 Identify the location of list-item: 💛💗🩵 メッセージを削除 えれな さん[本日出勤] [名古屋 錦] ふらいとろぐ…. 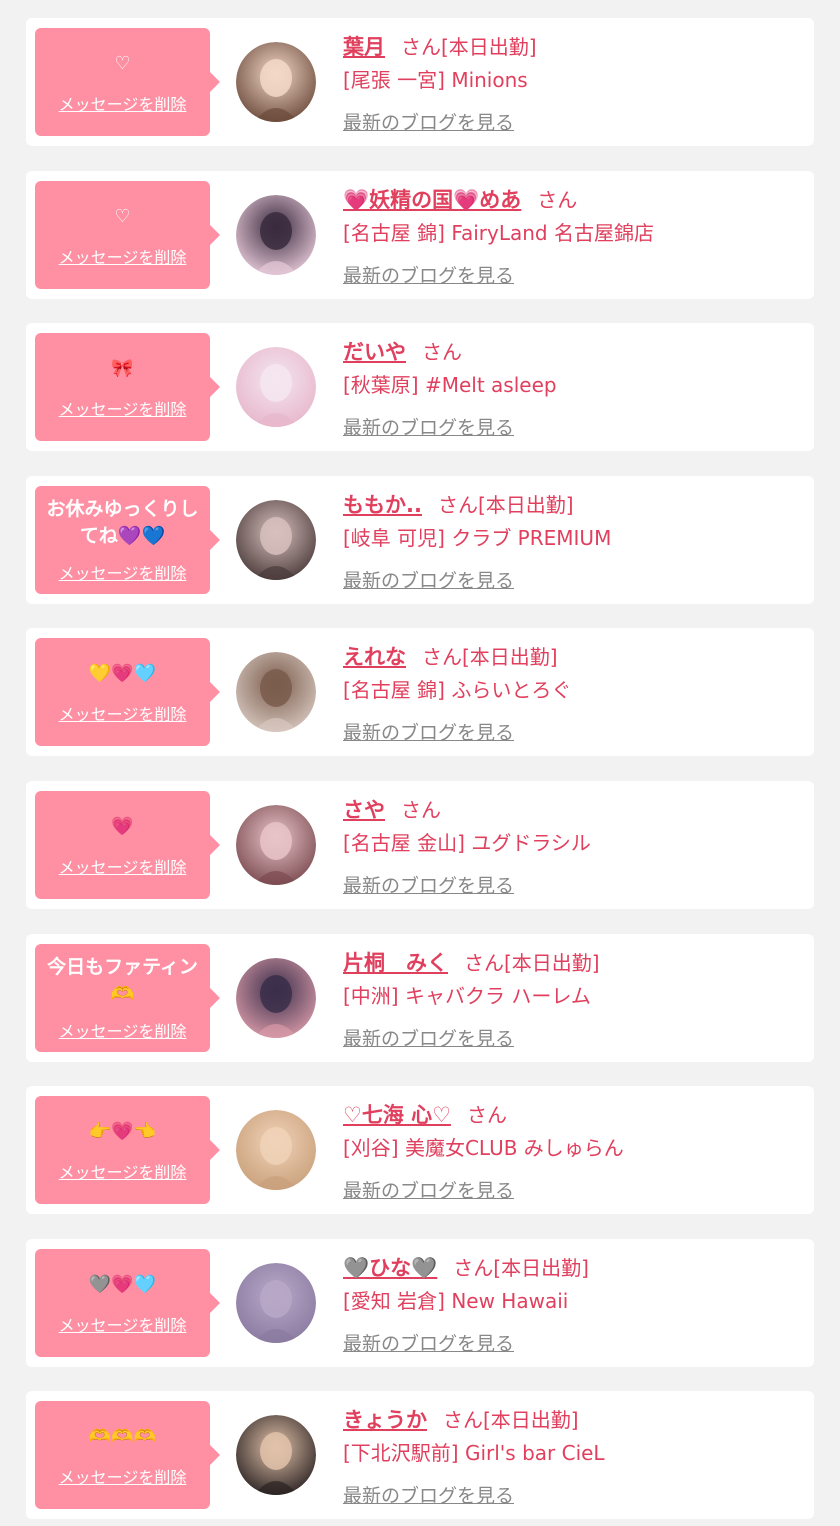
(420, 692).